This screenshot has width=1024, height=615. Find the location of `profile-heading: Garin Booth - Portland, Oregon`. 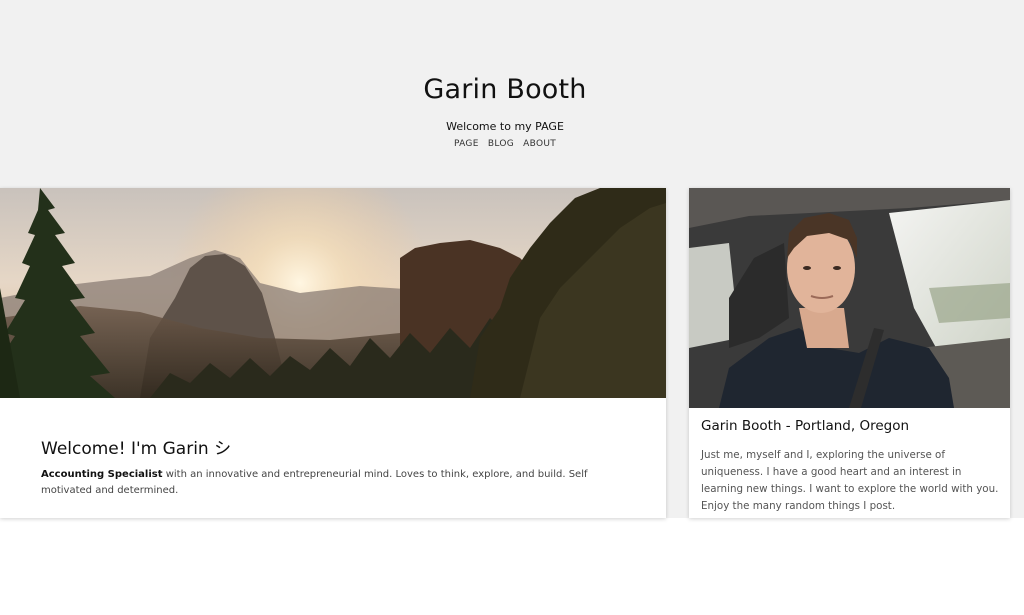

profile-heading: Garin Booth - Portland, Oregon is located at coordinates (805, 426).